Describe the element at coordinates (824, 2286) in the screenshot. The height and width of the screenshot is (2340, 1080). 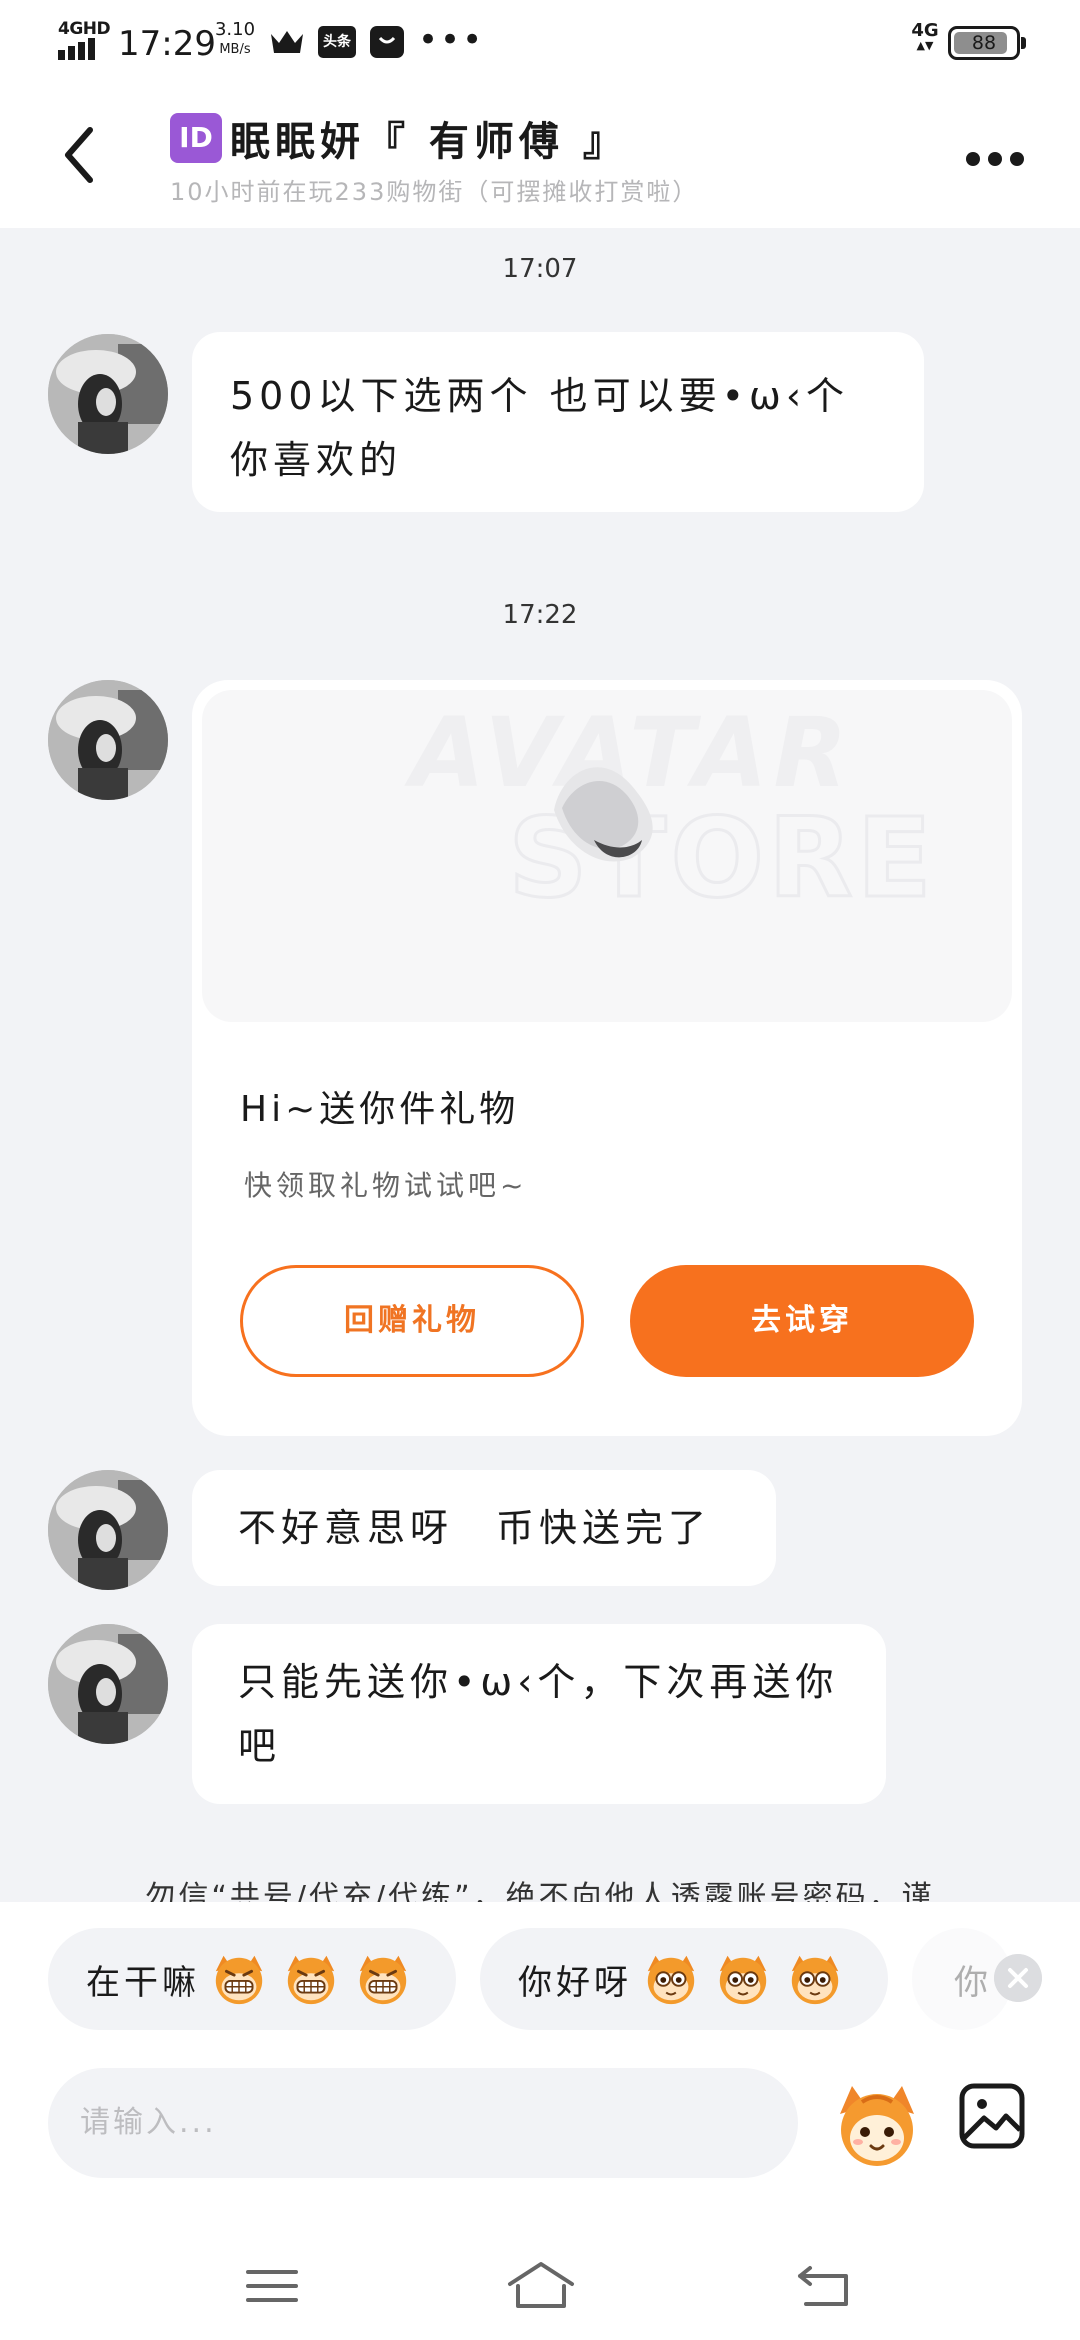
I see `back-nav-icon` at that location.